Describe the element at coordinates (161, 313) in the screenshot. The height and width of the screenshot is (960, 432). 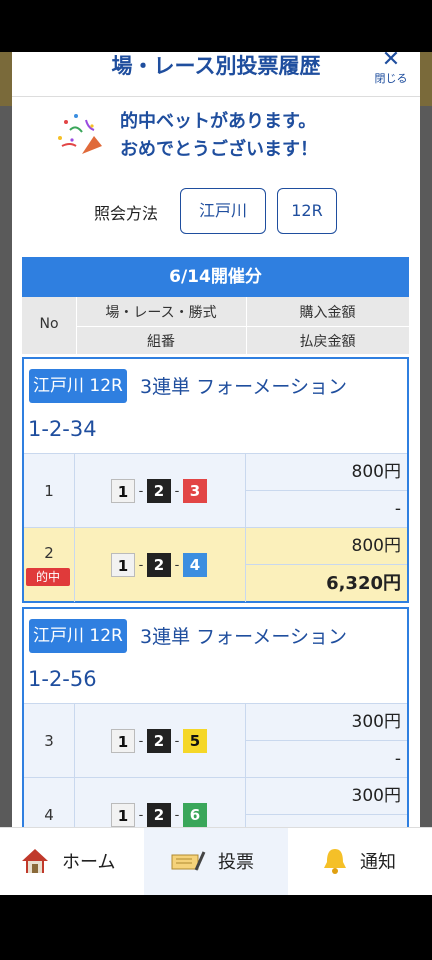
I see `col-race: 場・レース・勝式` at that location.